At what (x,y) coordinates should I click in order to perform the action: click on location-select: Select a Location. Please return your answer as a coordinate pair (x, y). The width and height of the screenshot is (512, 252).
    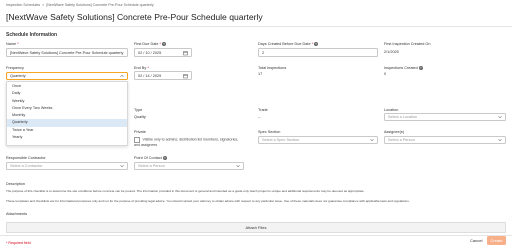
    Looking at the image, I should click on (445, 117).